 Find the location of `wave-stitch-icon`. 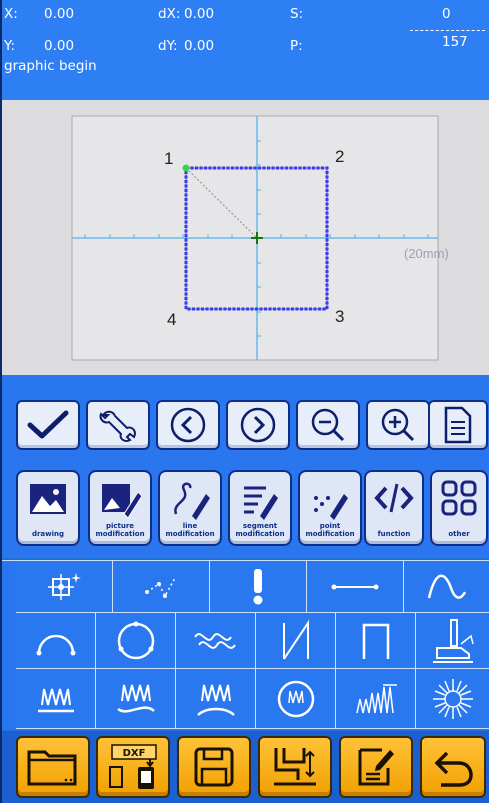

wave-stitch-icon is located at coordinates (214, 640).